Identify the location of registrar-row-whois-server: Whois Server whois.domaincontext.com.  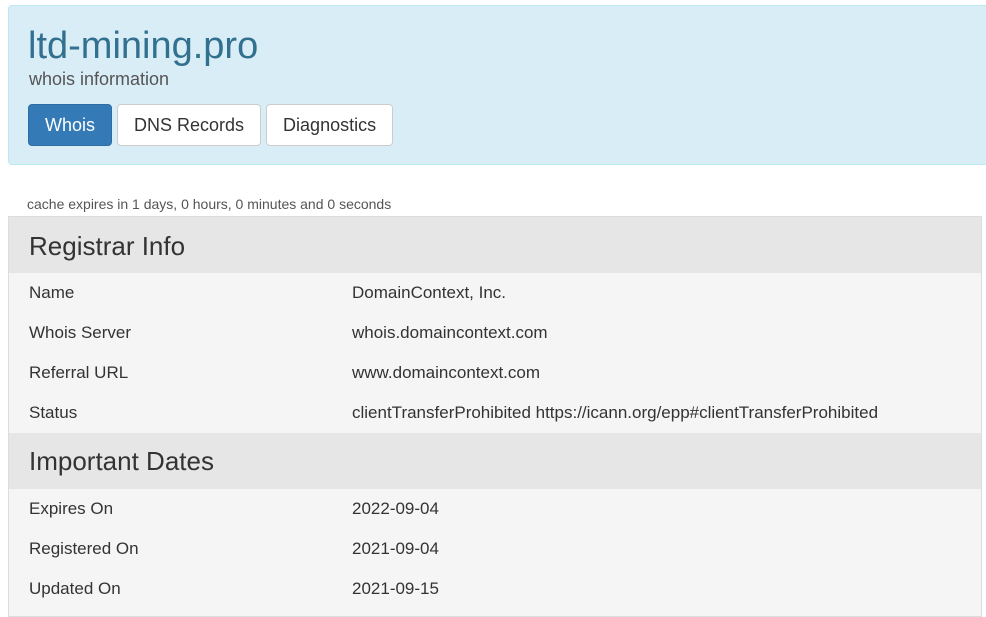
(495, 333).